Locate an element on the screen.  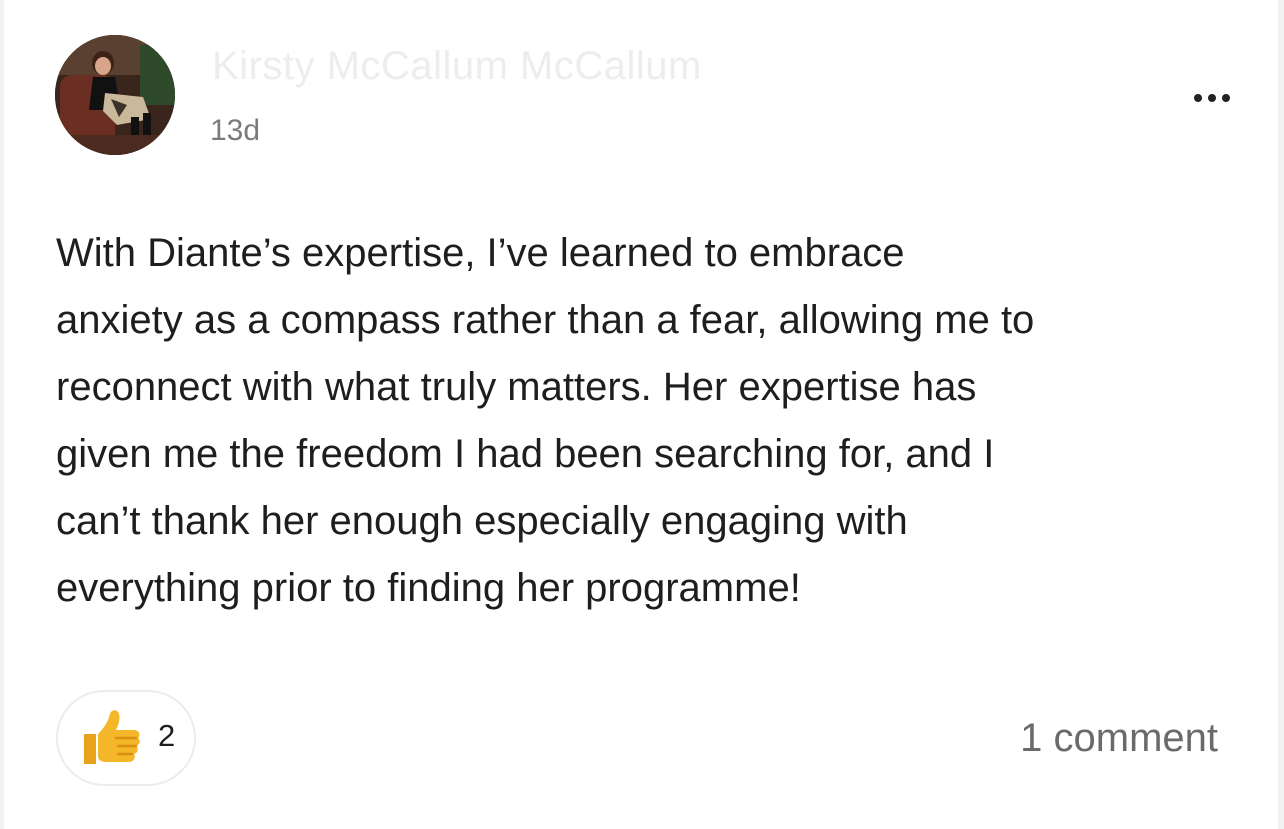
post-timestamp: 13d is located at coordinates (235, 130).